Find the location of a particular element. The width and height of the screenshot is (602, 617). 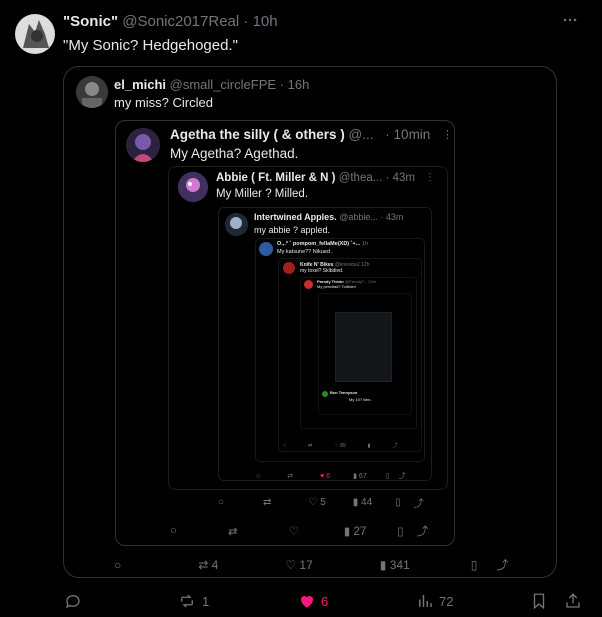

retweet-icon: ⇄ 4 is located at coordinates (208, 565).